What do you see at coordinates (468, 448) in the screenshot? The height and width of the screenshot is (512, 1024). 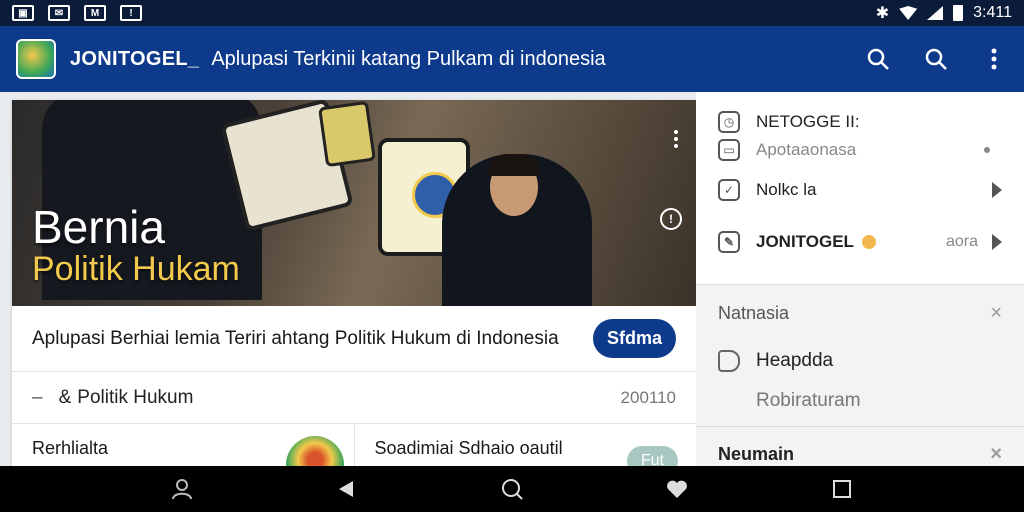 I see `card-label: Soadimiai Sdhaio oautil` at bounding box center [468, 448].